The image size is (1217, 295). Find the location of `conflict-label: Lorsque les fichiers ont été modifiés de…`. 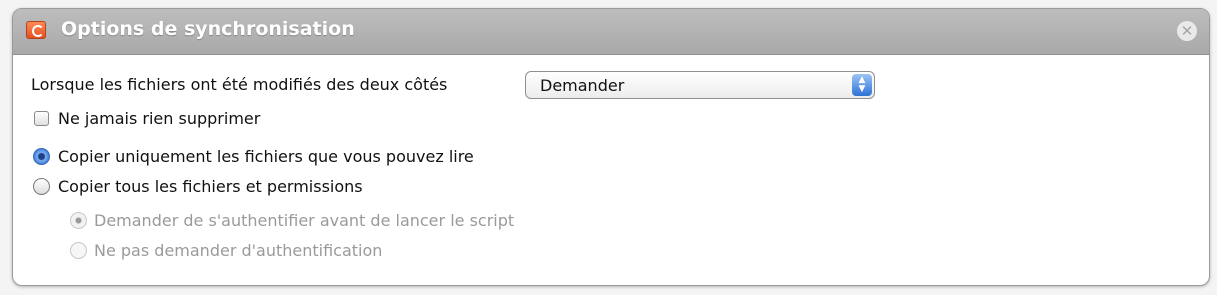

conflict-label: Lorsque les fichiers ont été modifiés de… is located at coordinates (239, 84).